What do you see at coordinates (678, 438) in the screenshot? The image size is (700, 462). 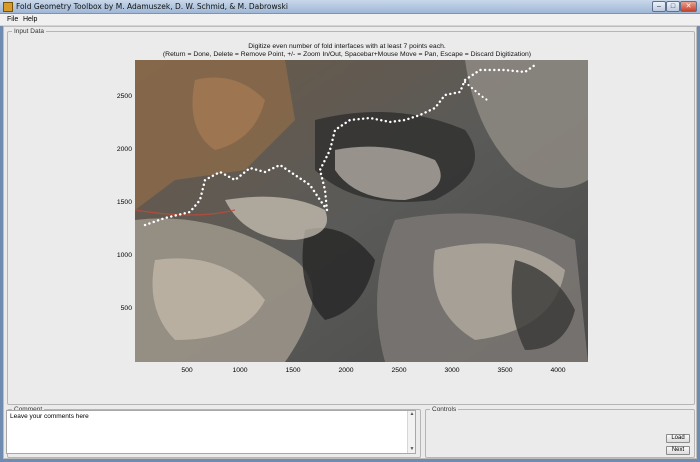 I see `load-button: Load` at bounding box center [678, 438].